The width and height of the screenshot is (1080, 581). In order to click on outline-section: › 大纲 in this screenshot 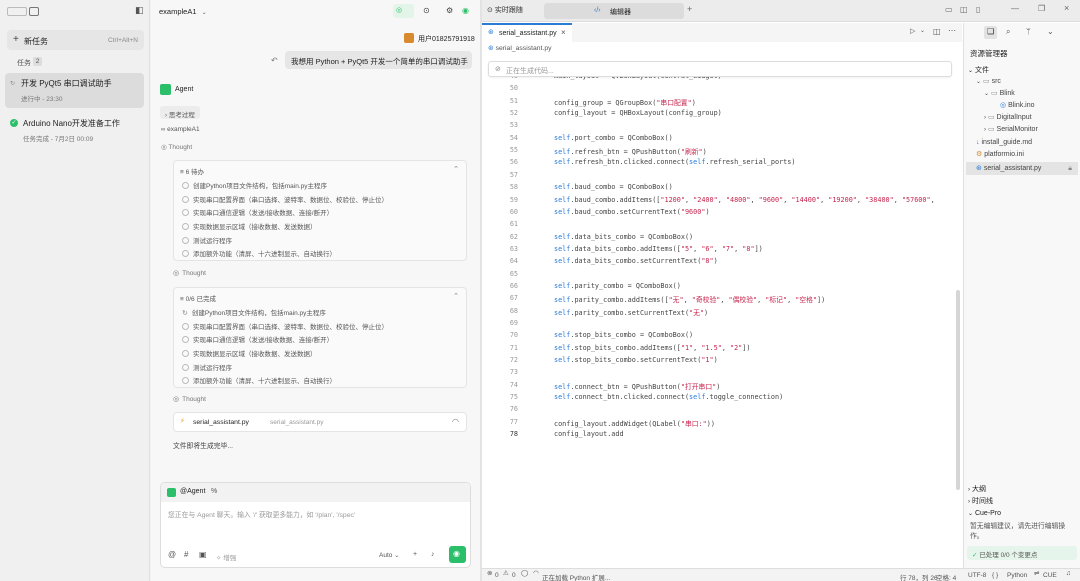, I will do `click(977, 489)`.